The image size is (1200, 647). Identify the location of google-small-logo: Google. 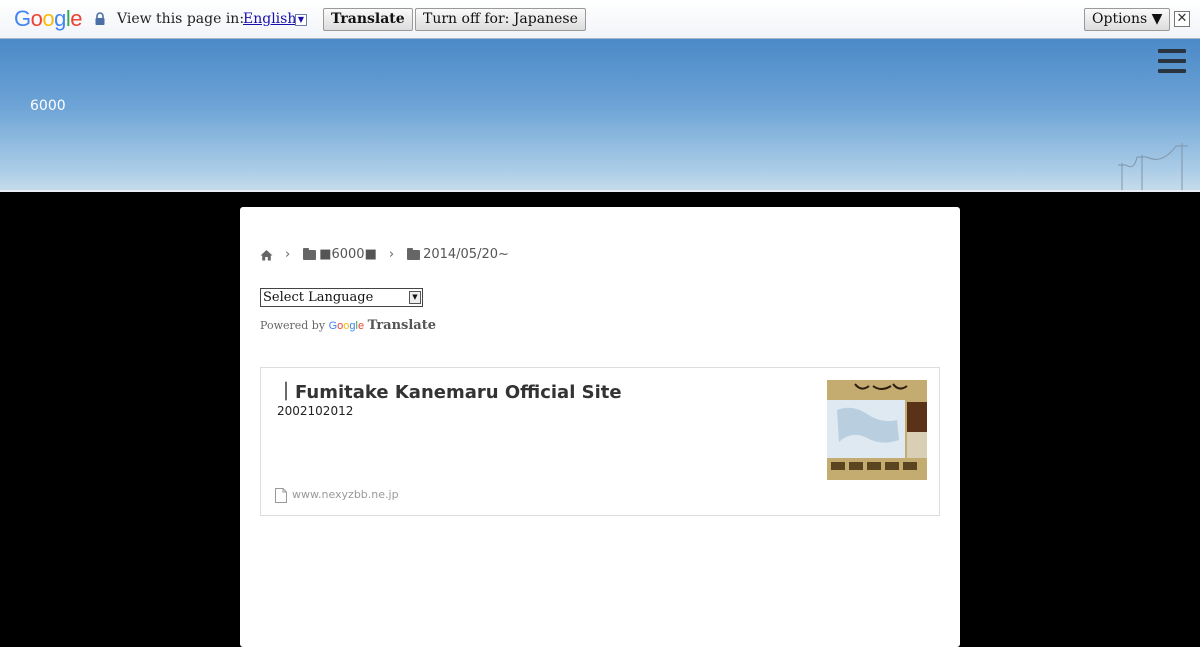
(347, 326).